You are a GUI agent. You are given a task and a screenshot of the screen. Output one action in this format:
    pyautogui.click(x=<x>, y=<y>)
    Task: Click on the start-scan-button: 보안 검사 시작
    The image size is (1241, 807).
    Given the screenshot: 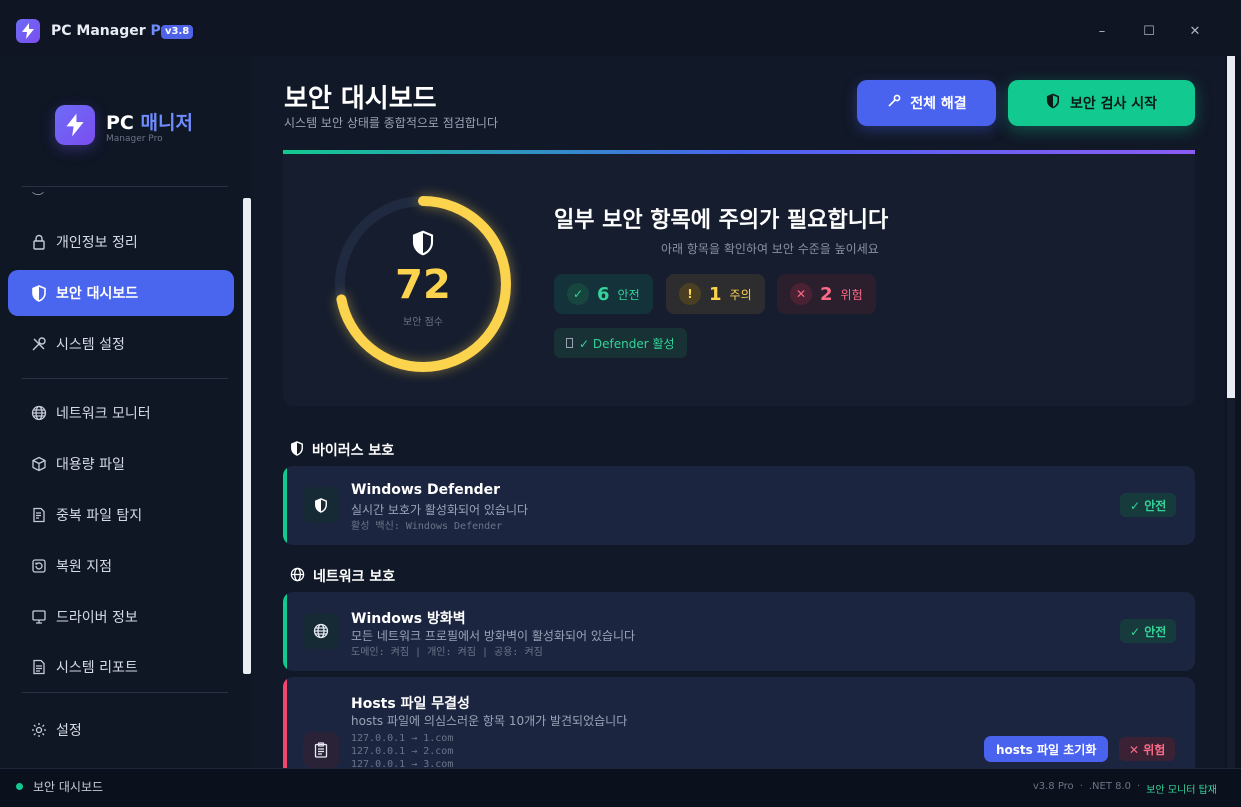 What is the action you would take?
    pyautogui.click(x=1101, y=103)
    